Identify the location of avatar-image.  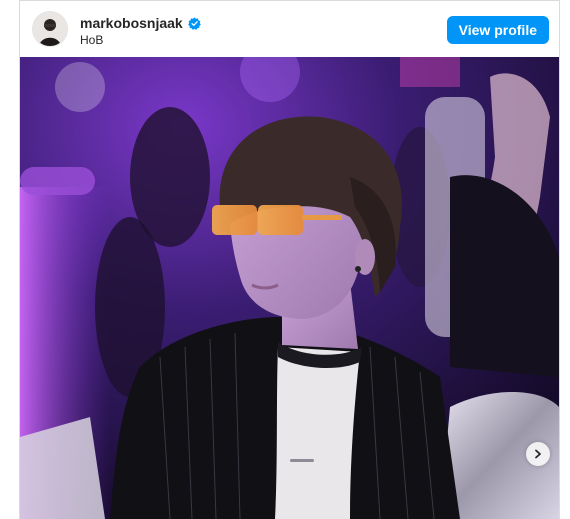
(50, 29).